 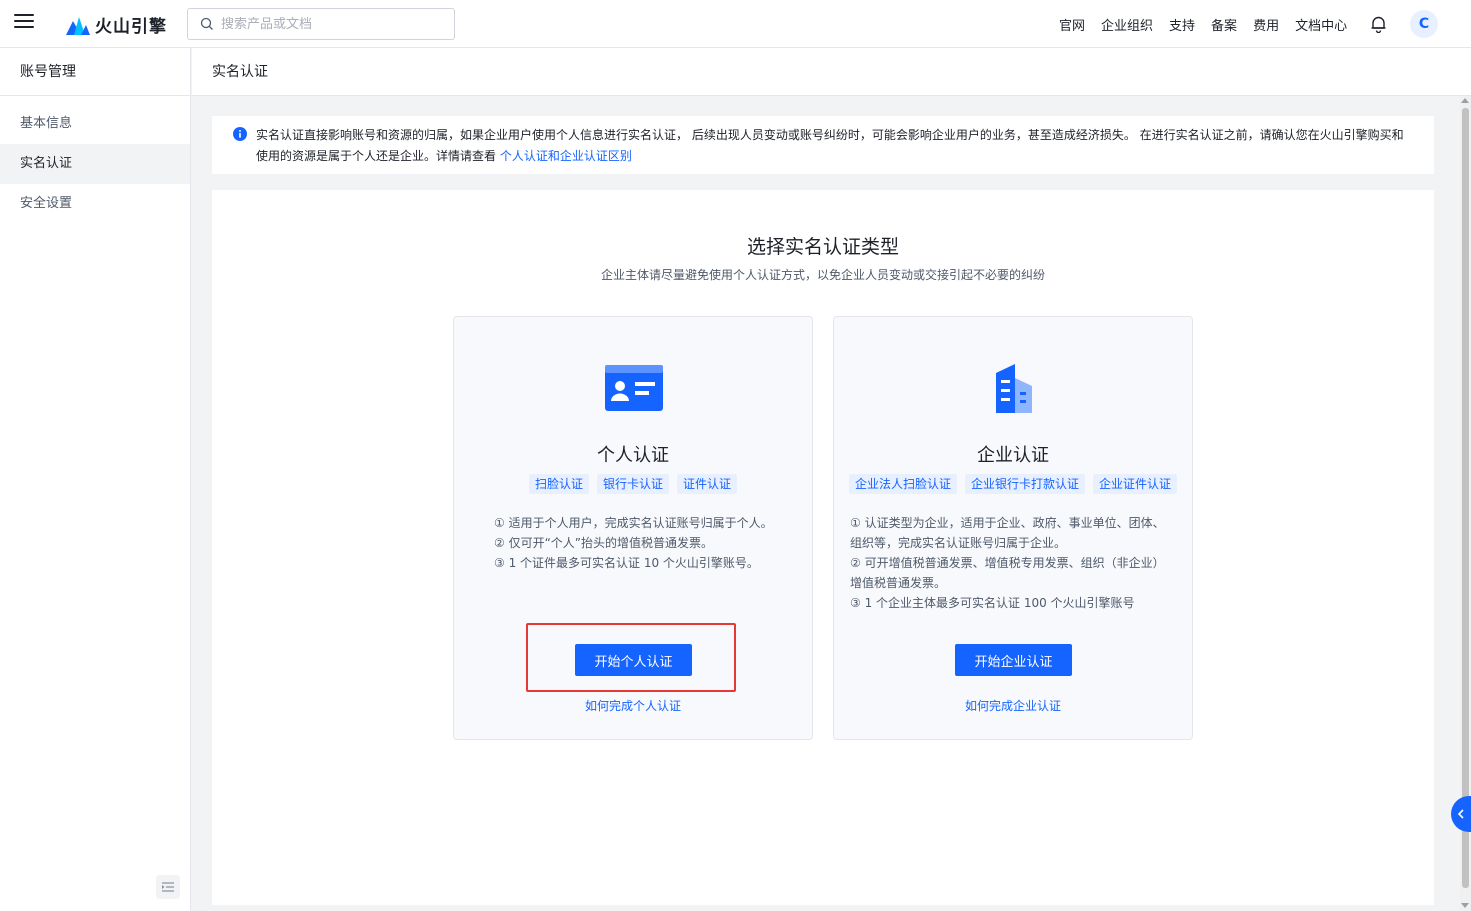 What do you see at coordinates (1424, 24) in the screenshot?
I see `avatar: C` at bounding box center [1424, 24].